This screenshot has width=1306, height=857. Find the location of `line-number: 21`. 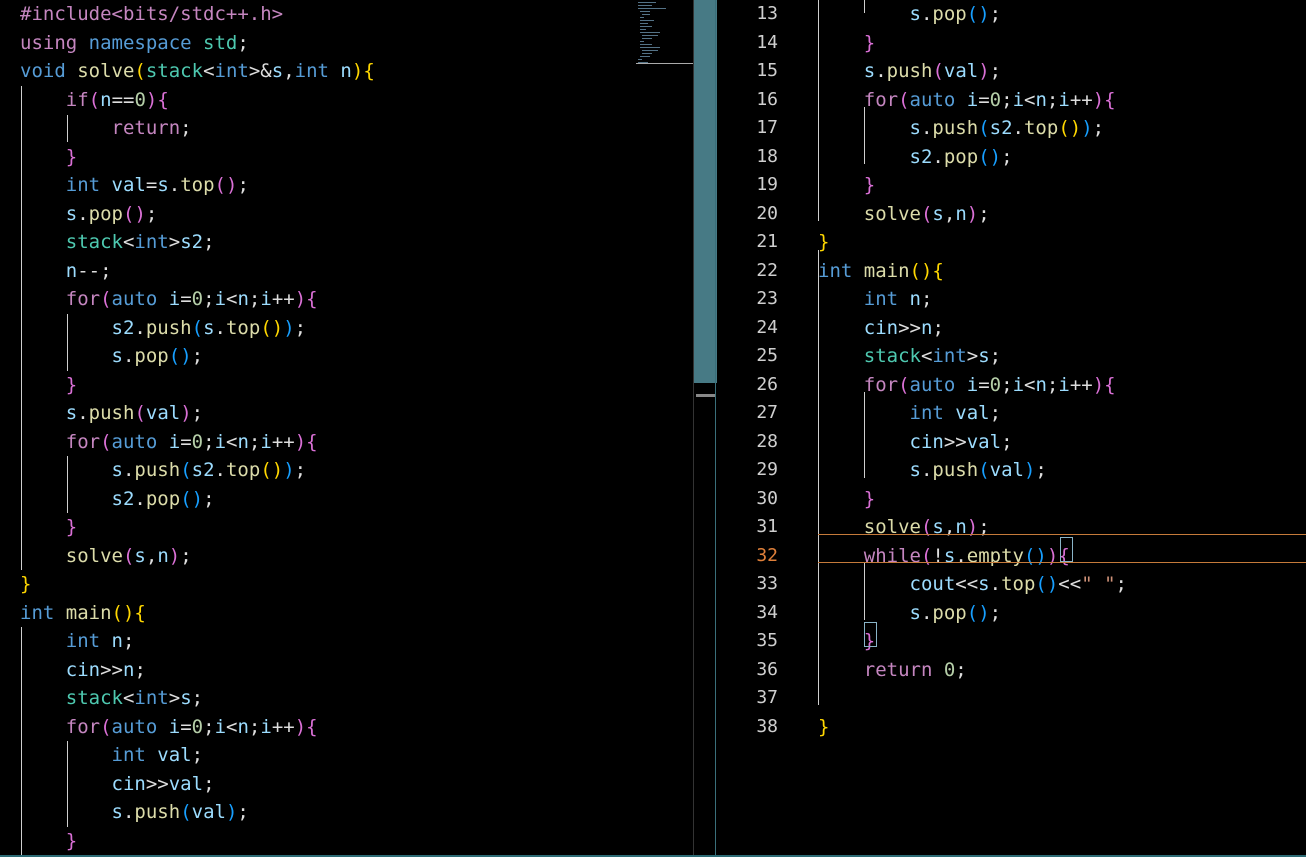

line-number: 21 is located at coordinates (747, 242).